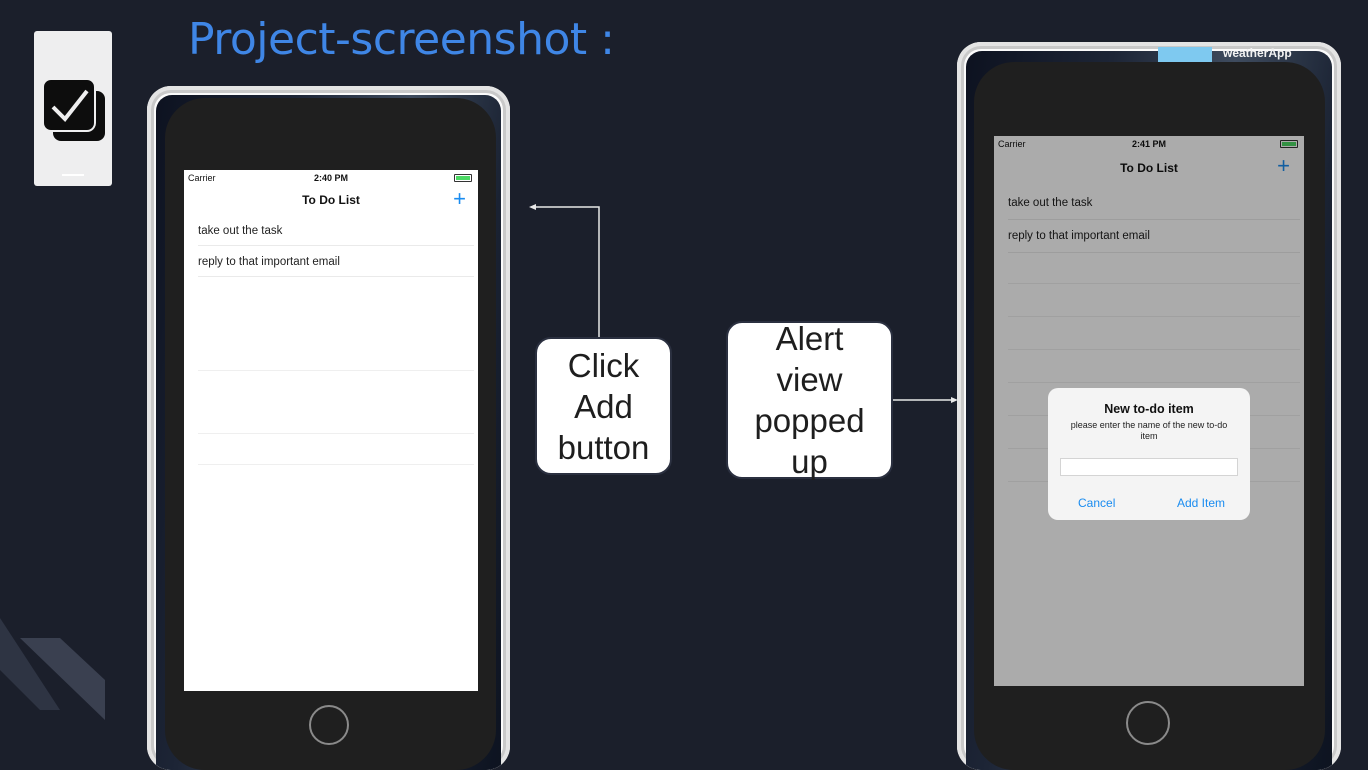  What do you see at coordinates (331, 200) in the screenshot?
I see `nav-title: To Do List` at bounding box center [331, 200].